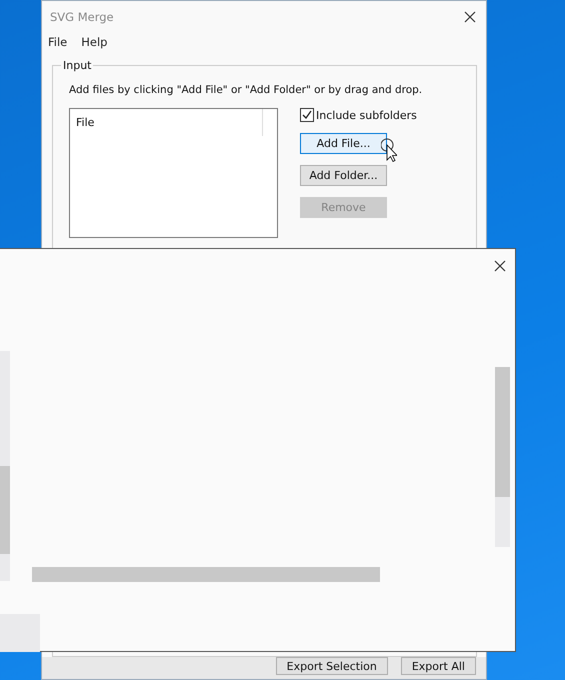 This screenshot has height=680, width=565. What do you see at coordinates (166, 122) in the screenshot?
I see `column-header: File` at bounding box center [166, 122].